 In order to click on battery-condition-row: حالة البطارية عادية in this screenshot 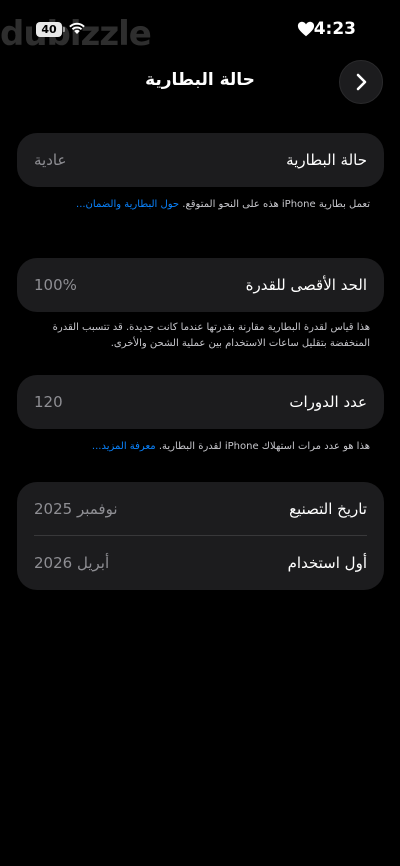, I will do `click(200, 160)`.